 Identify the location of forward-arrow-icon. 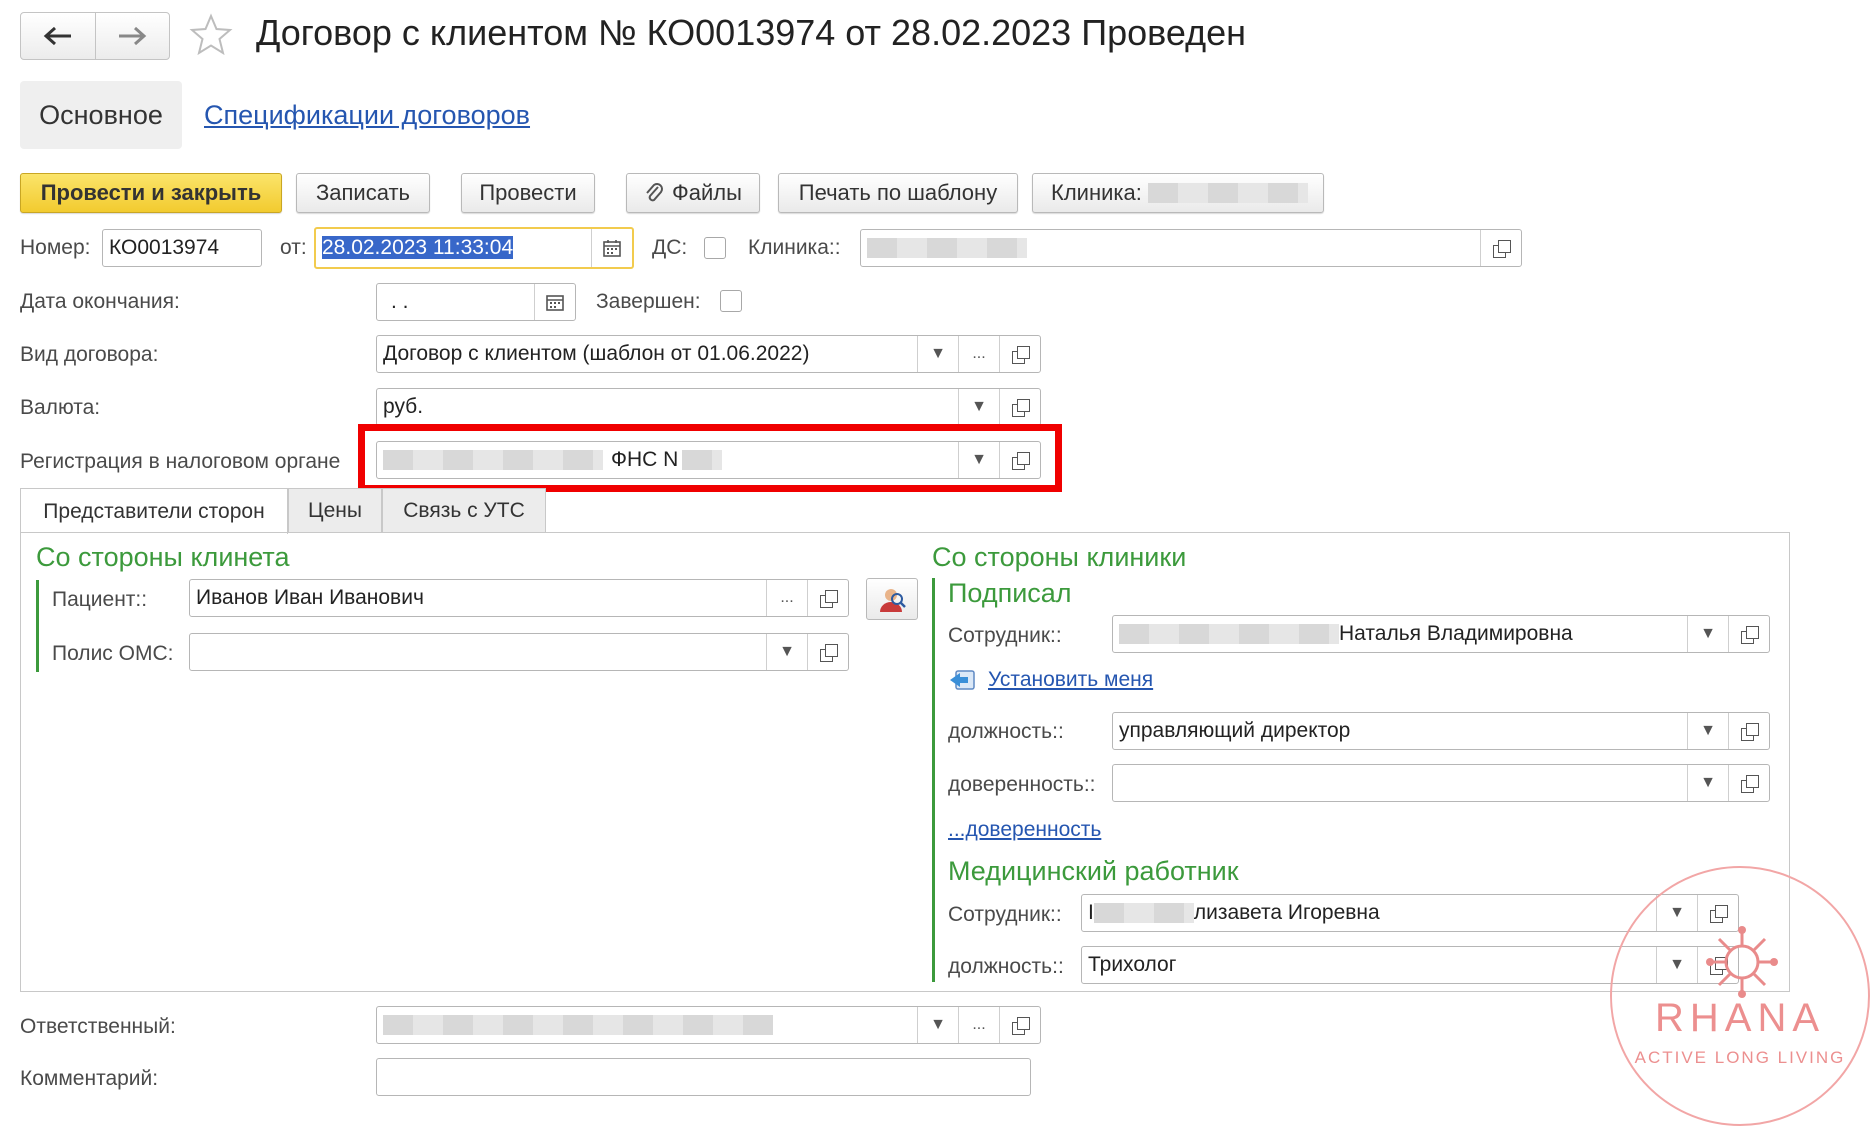
(133, 36).